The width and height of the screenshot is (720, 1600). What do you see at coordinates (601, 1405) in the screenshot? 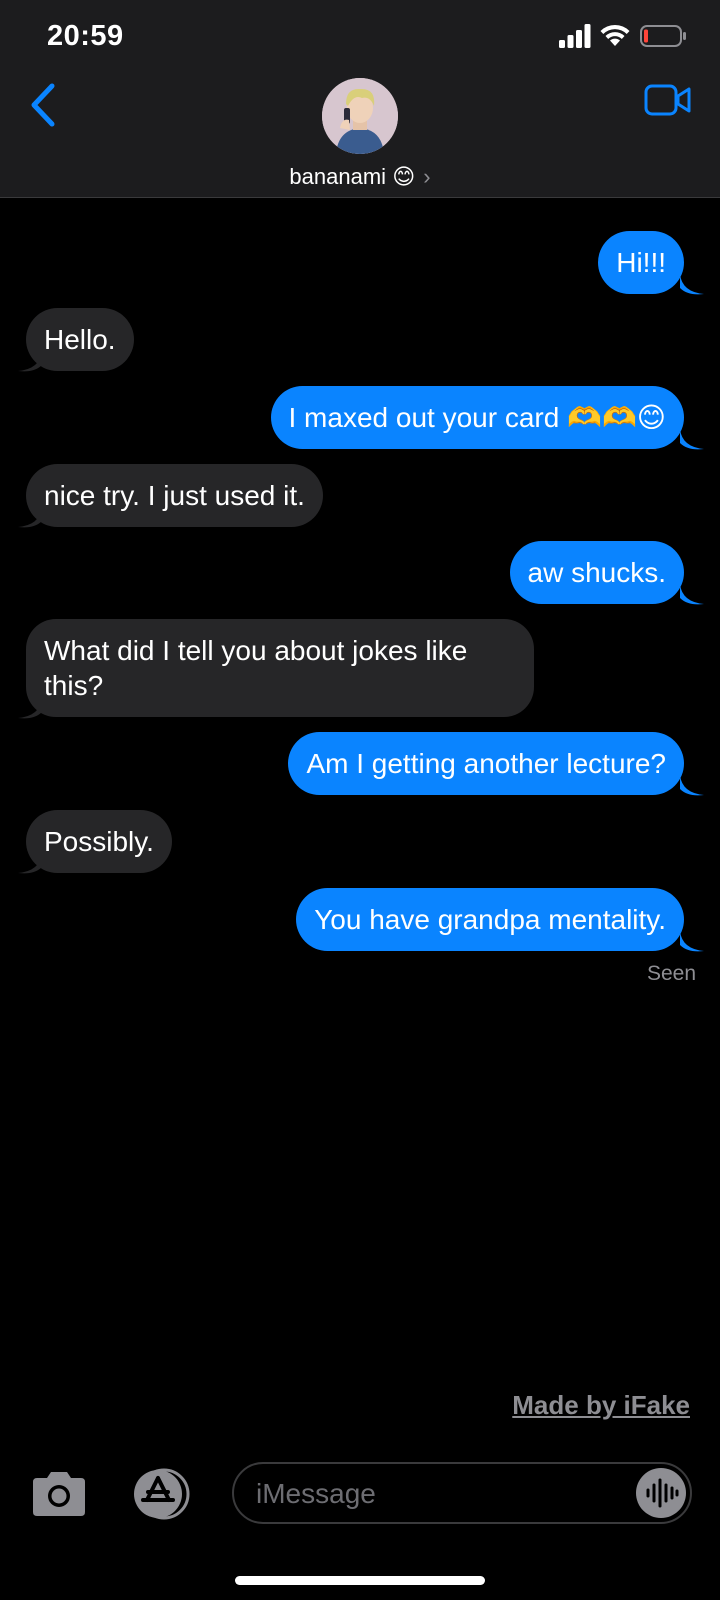
I see `watermark-link: Made by iFake` at bounding box center [601, 1405].